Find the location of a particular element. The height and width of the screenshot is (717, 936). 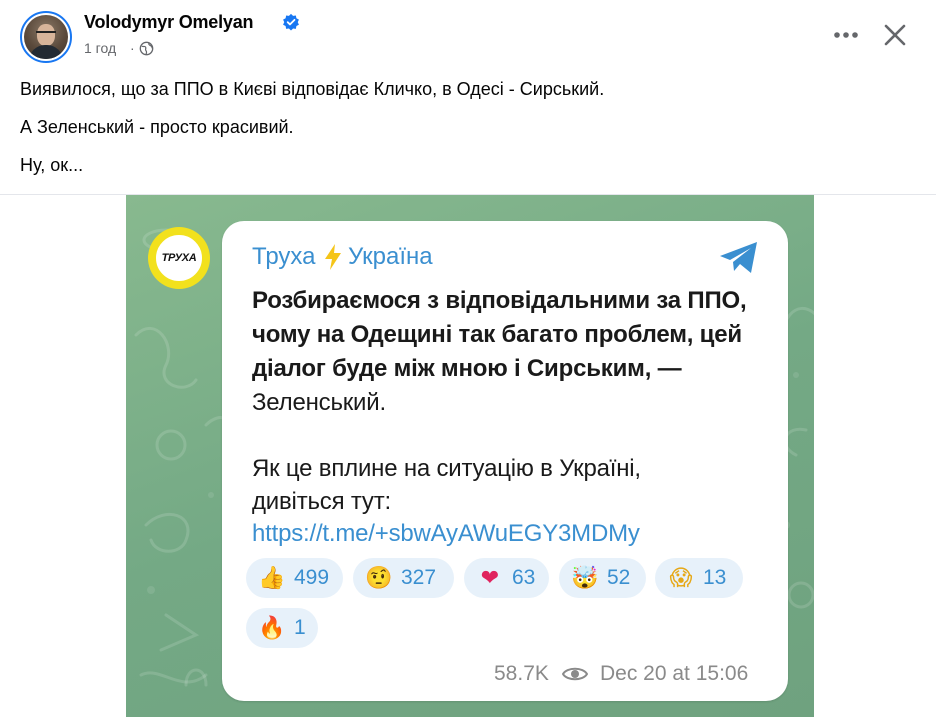

post-header: Volodymyr Omelyan 1 год · is located at coordinates (468, 35).